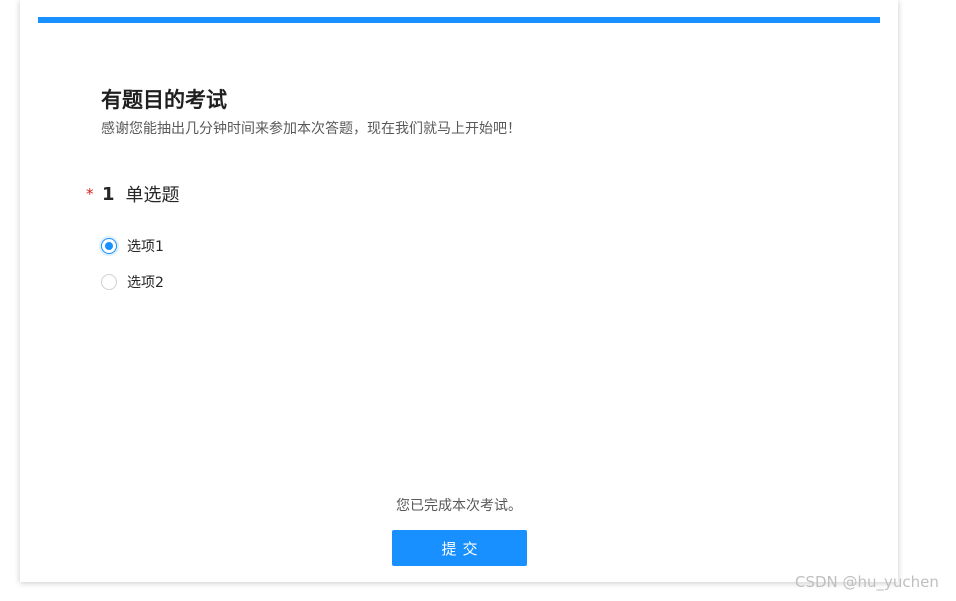  What do you see at coordinates (867, 582) in the screenshot?
I see `watermark: CSDN @hu_yuchen` at bounding box center [867, 582].